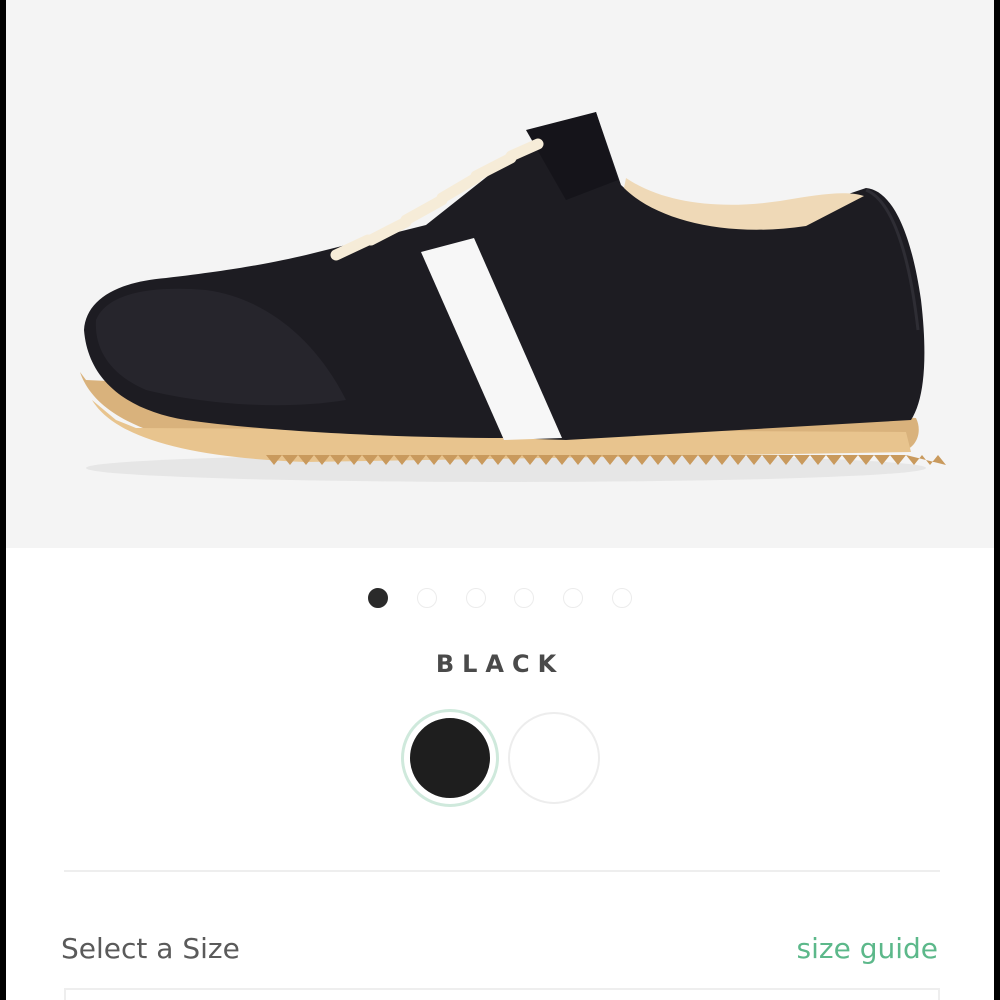 This screenshot has width=1000, height=1000. Describe the element at coordinates (500, 599) in the screenshot. I see `image-carousel-dots` at that location.